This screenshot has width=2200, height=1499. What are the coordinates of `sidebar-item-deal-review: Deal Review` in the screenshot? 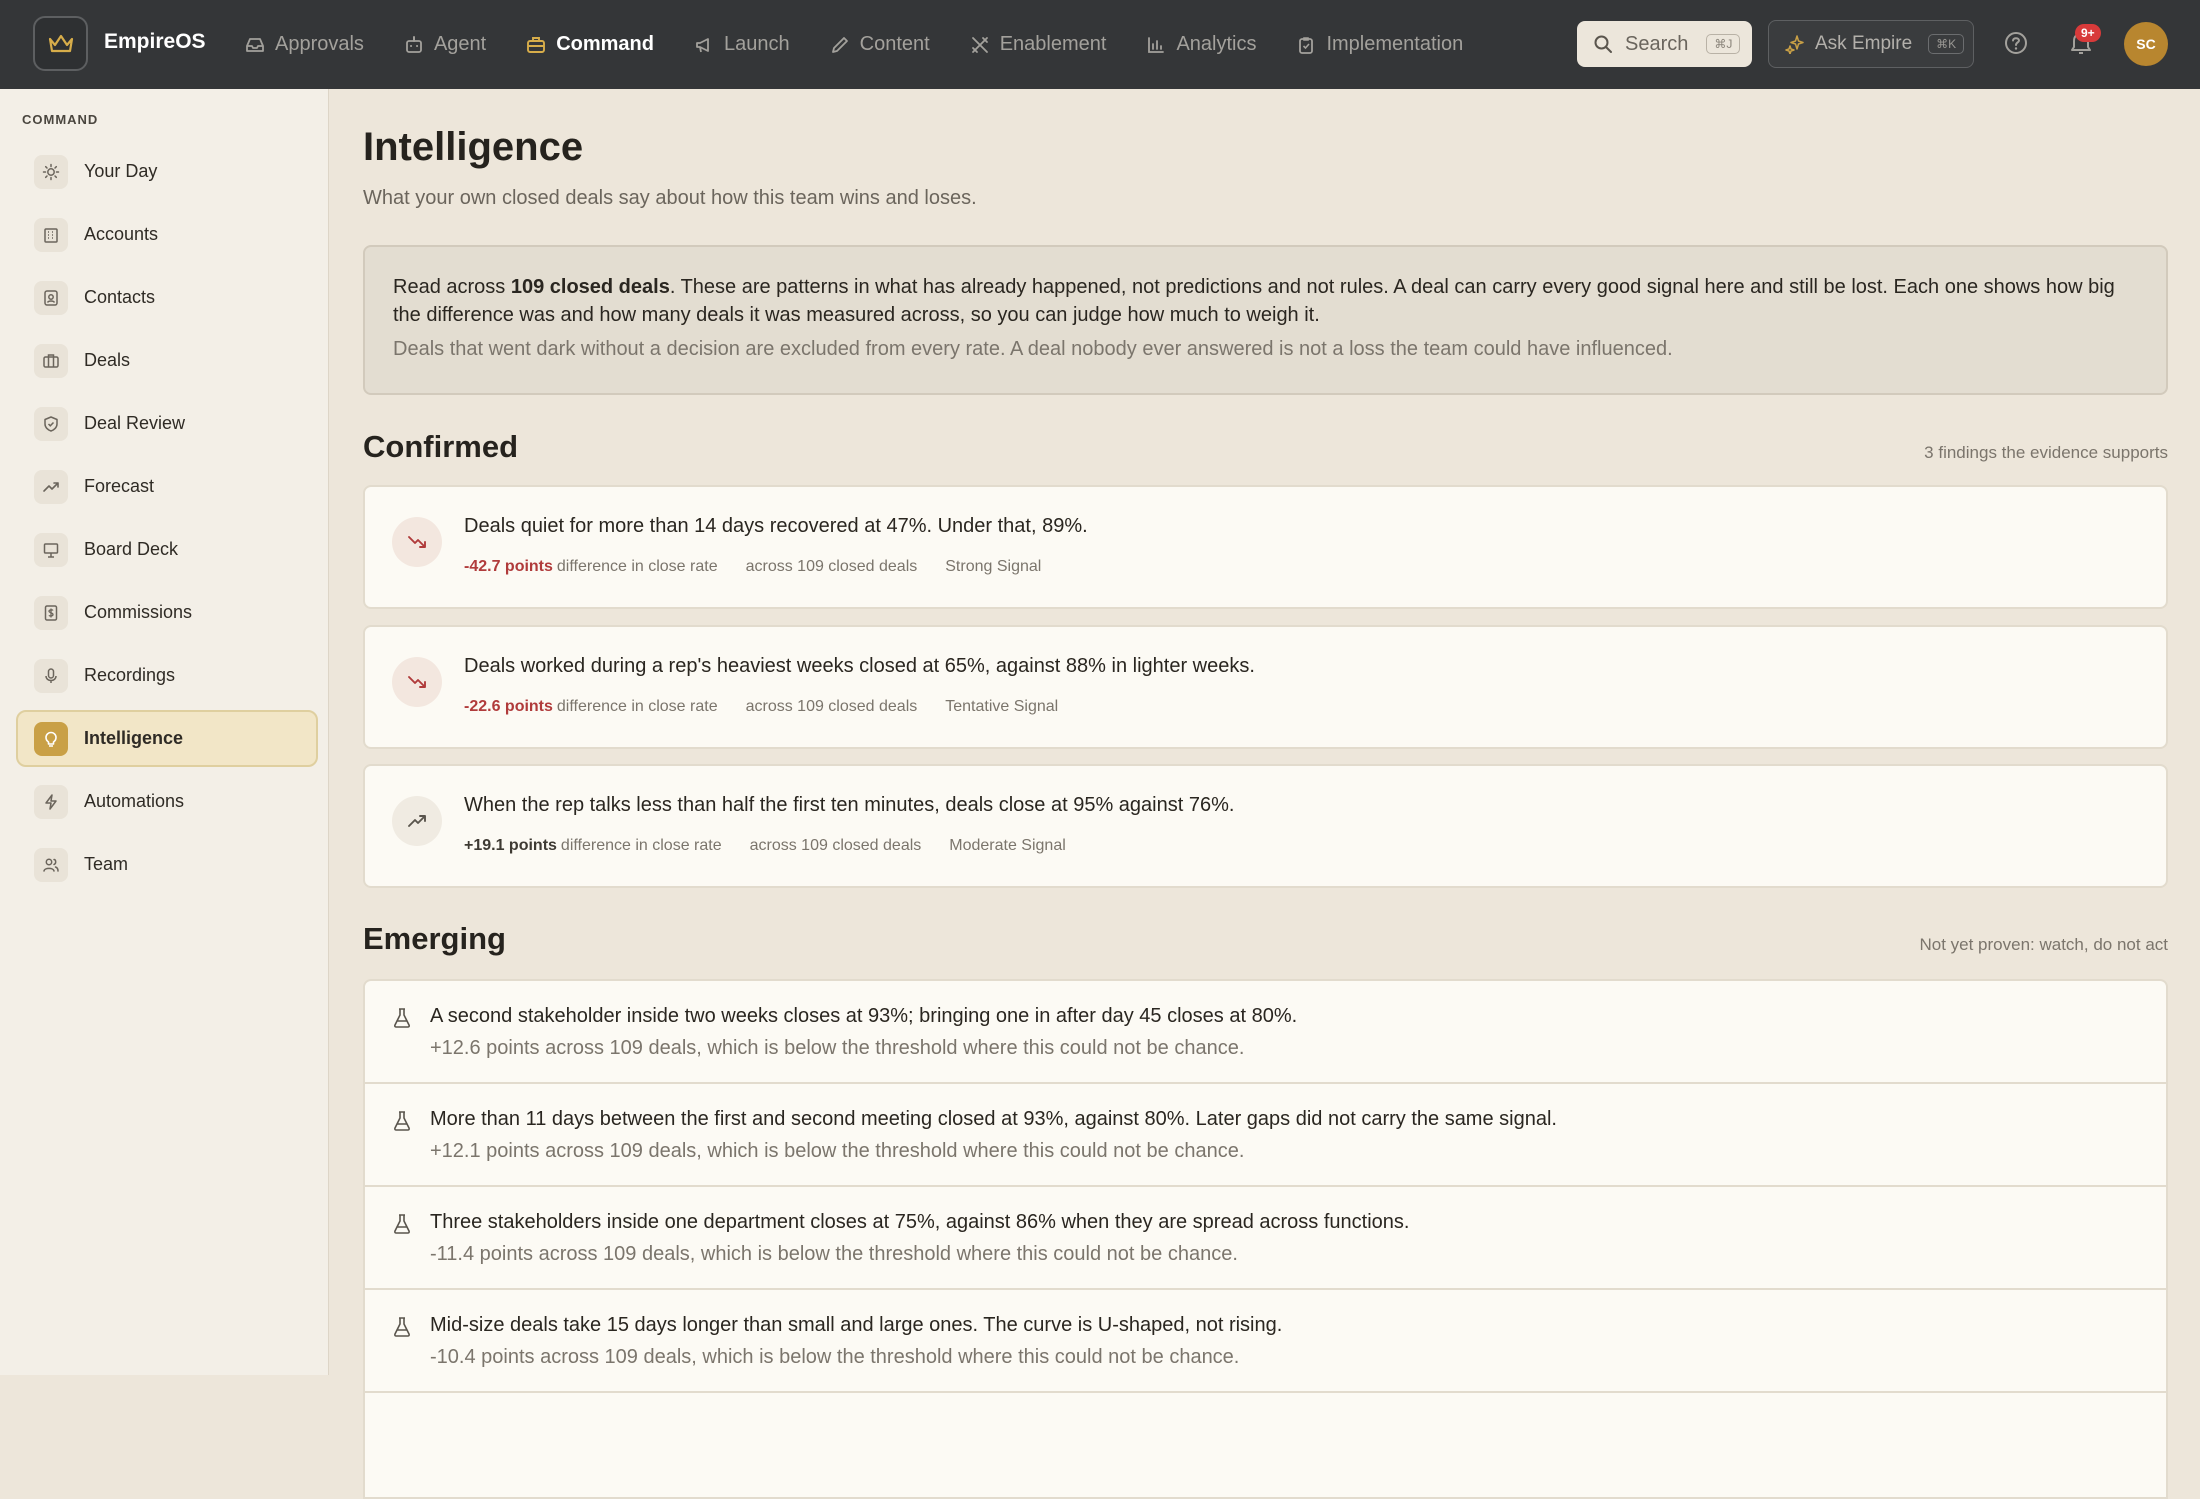 It's located at (167, 423).